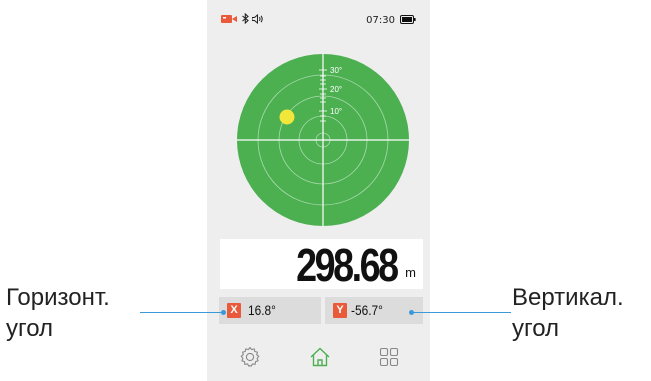 The image size is (651, 381). I want to click on horizontal-angle-box: X 16.8°, so click(270, 310).